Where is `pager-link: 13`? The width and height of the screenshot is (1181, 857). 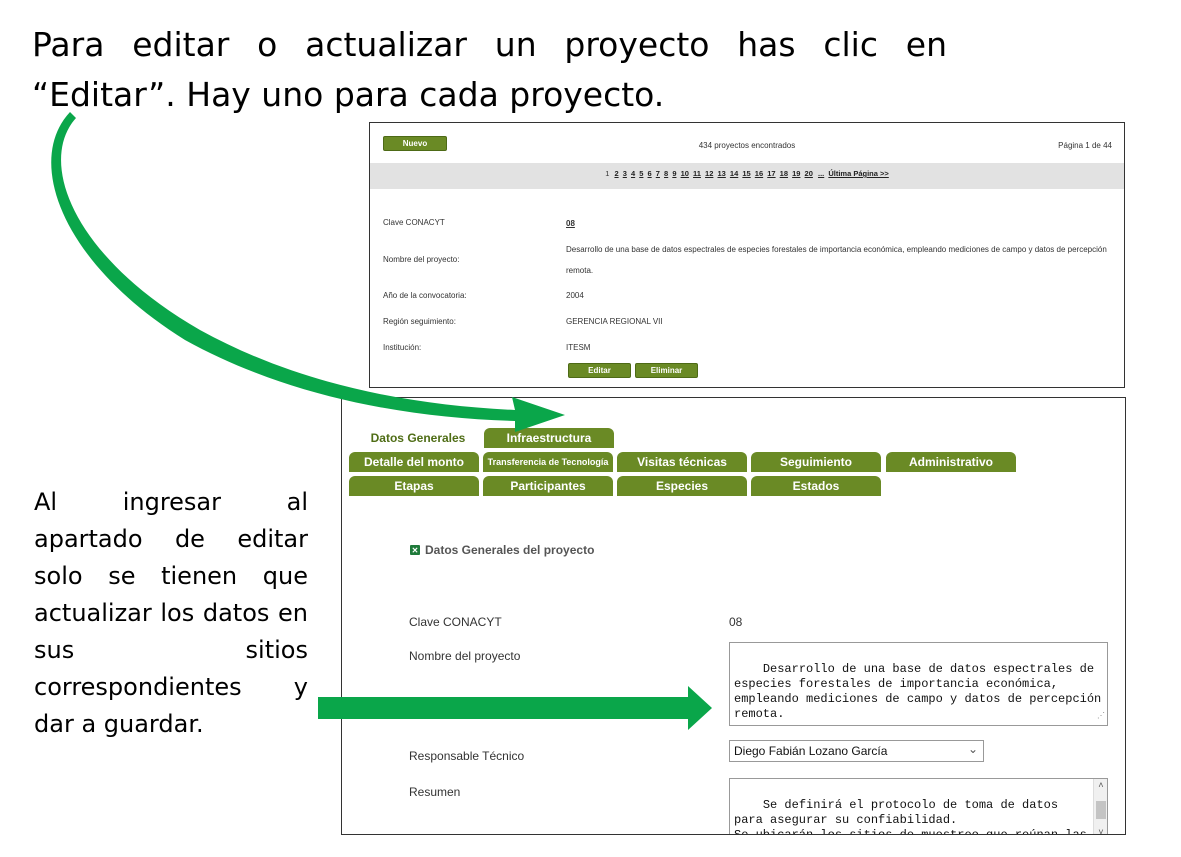 pager-link: 13 is located at coordinates (721, 173).